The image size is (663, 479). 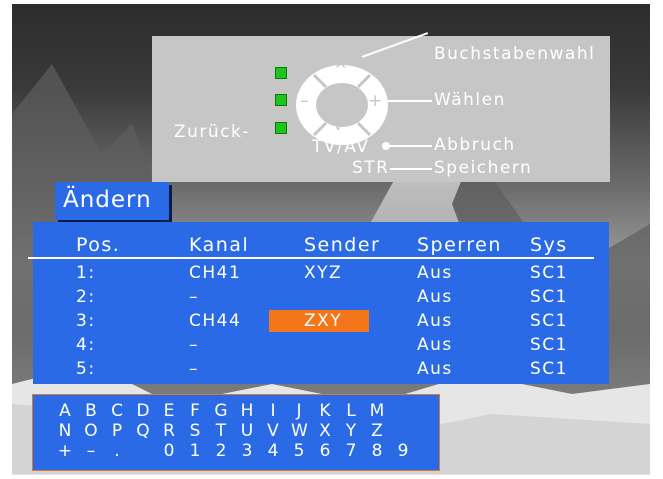 What do you see at coordinates (215, 321) in the screenshot?
I see `cell-kanal: CH44` at bounding box center [215, 321].